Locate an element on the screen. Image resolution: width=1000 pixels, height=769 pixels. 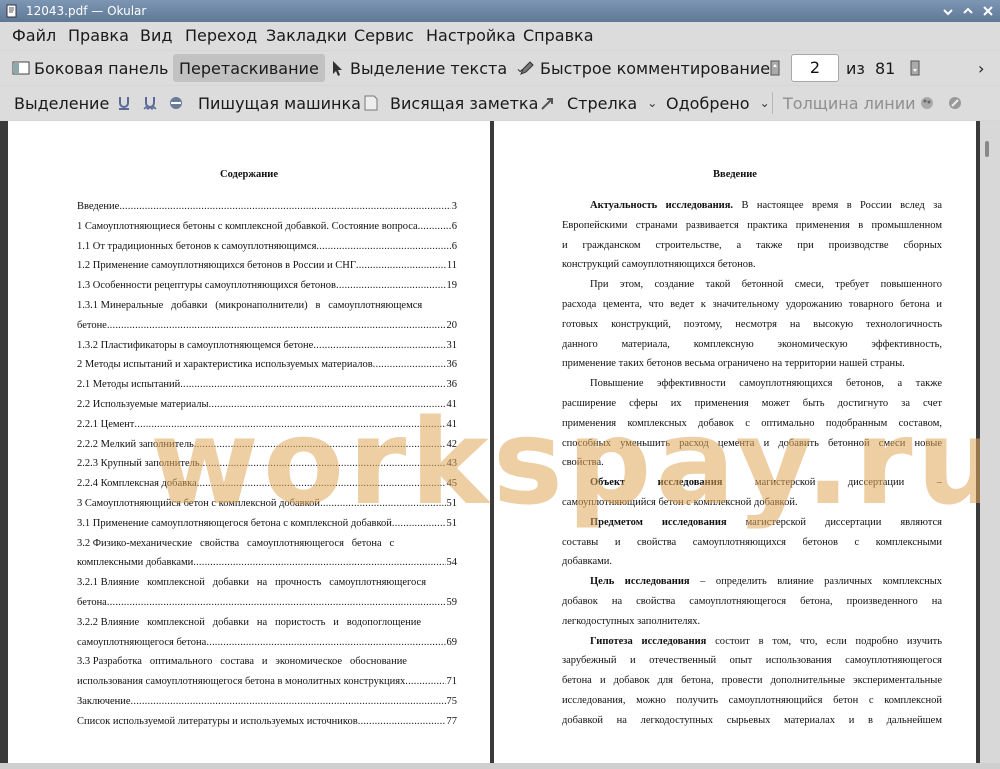
menu-file: Файл is located at coordinates (34, 36).